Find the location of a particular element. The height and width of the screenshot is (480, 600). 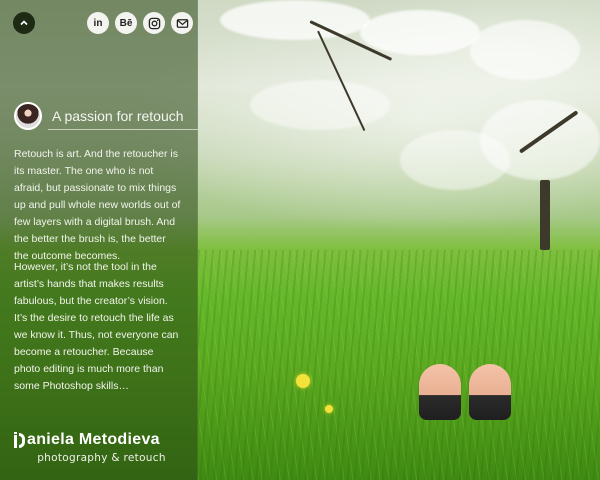

section-header: A passion for retouch is located at coordinates (106, 117).